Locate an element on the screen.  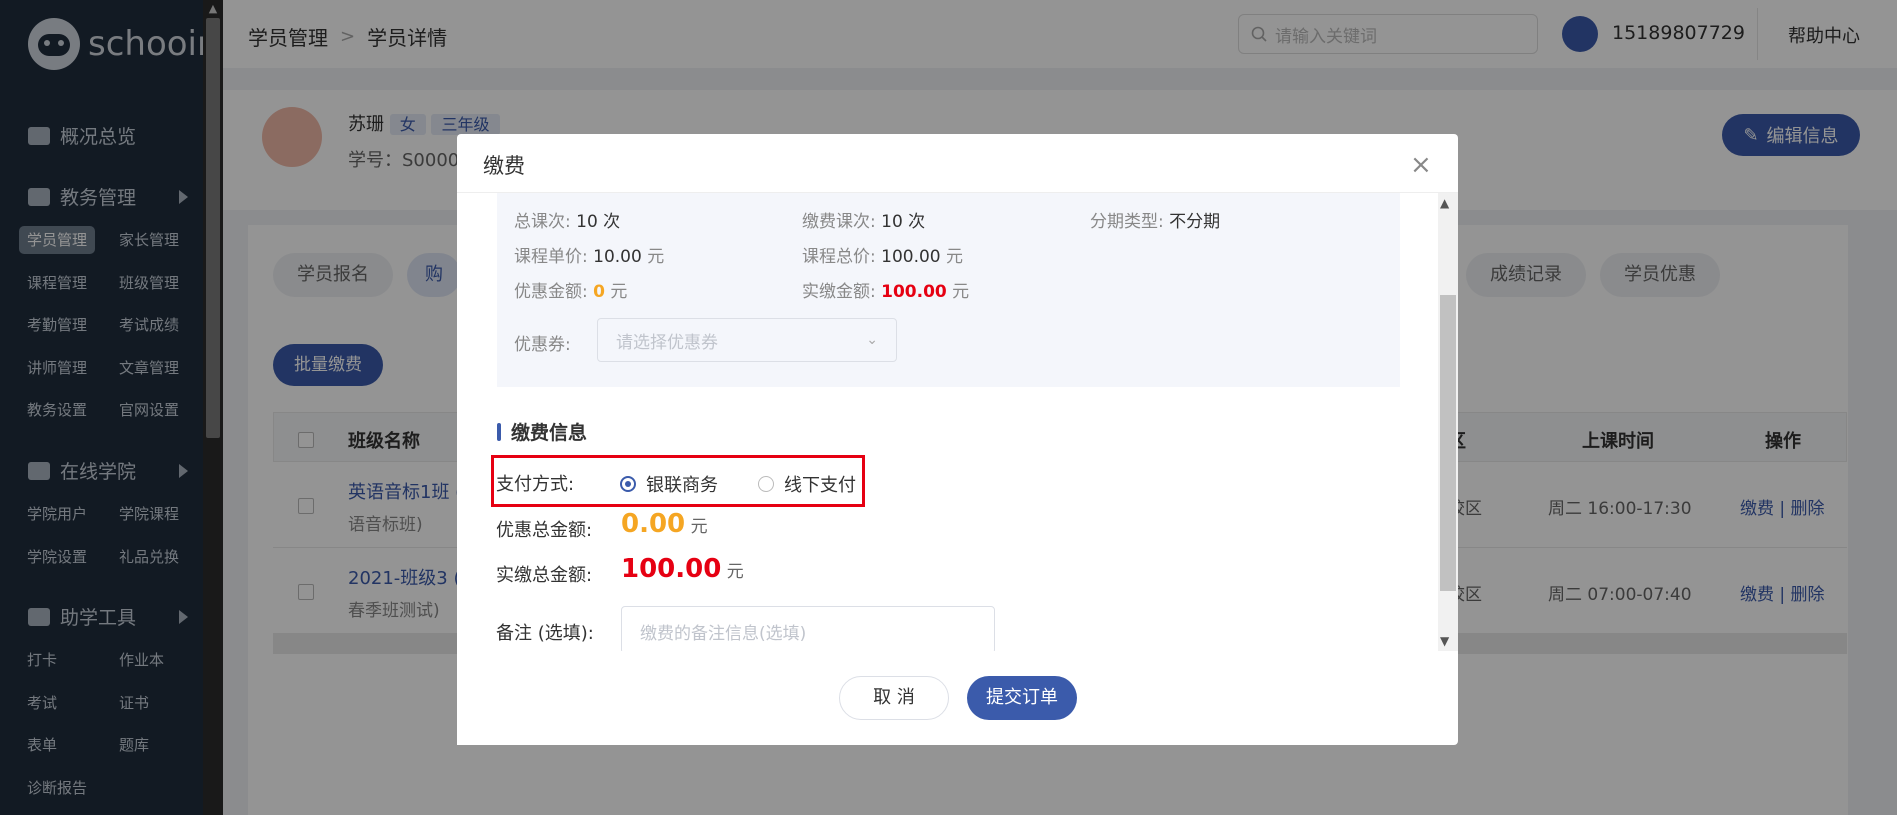
dialog-title: 缴费 is located at coordinates (504, 166).